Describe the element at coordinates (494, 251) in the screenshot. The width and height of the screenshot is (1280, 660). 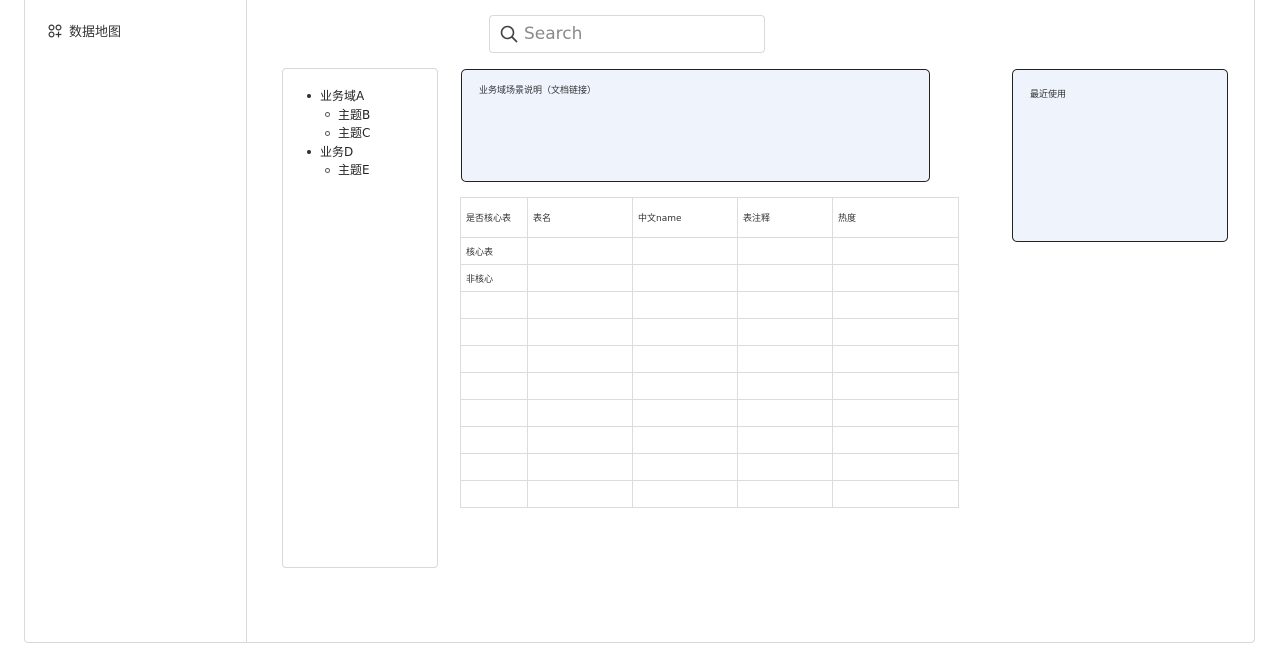
I see `table-cell: 核心表` at that location.